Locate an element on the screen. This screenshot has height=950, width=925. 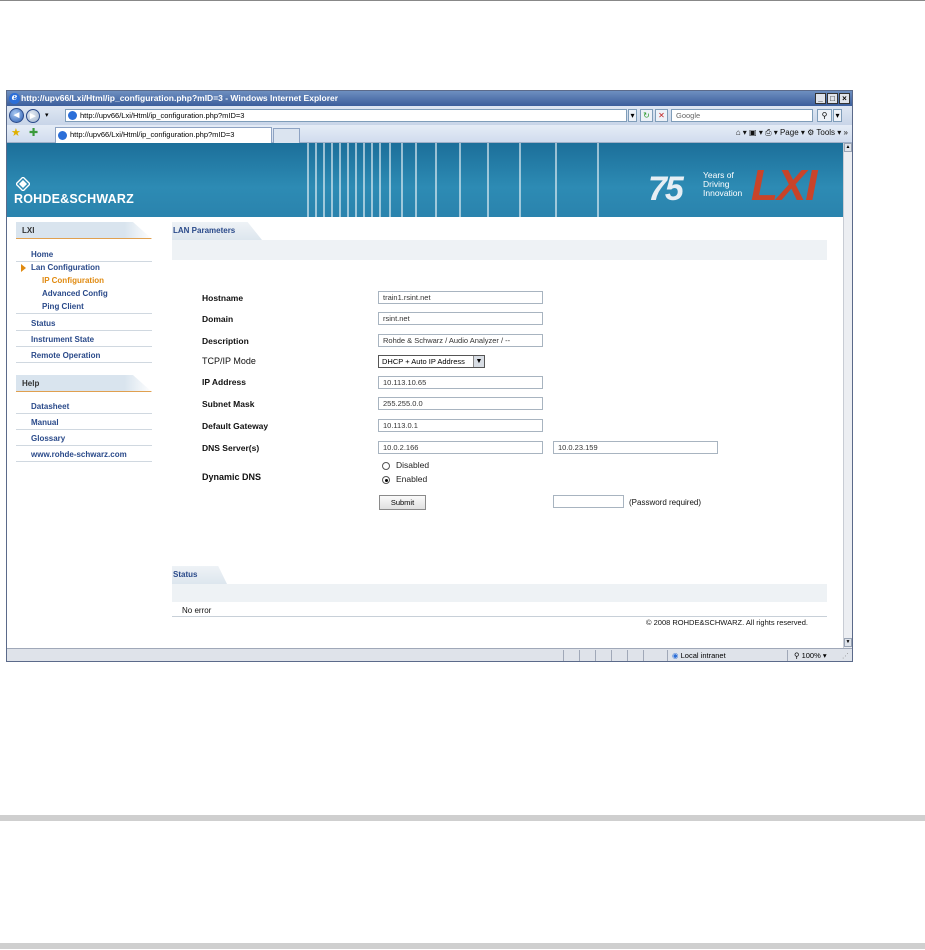
forward-arrow-icon: ► is located at coordinates (33, 116).